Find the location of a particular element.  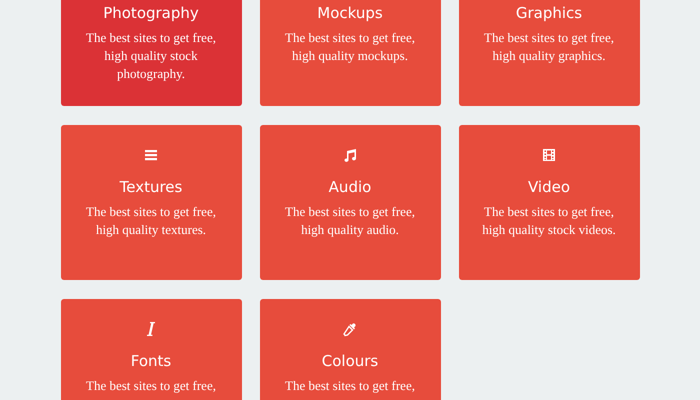

list-icon is located at coordinates (151, 155).